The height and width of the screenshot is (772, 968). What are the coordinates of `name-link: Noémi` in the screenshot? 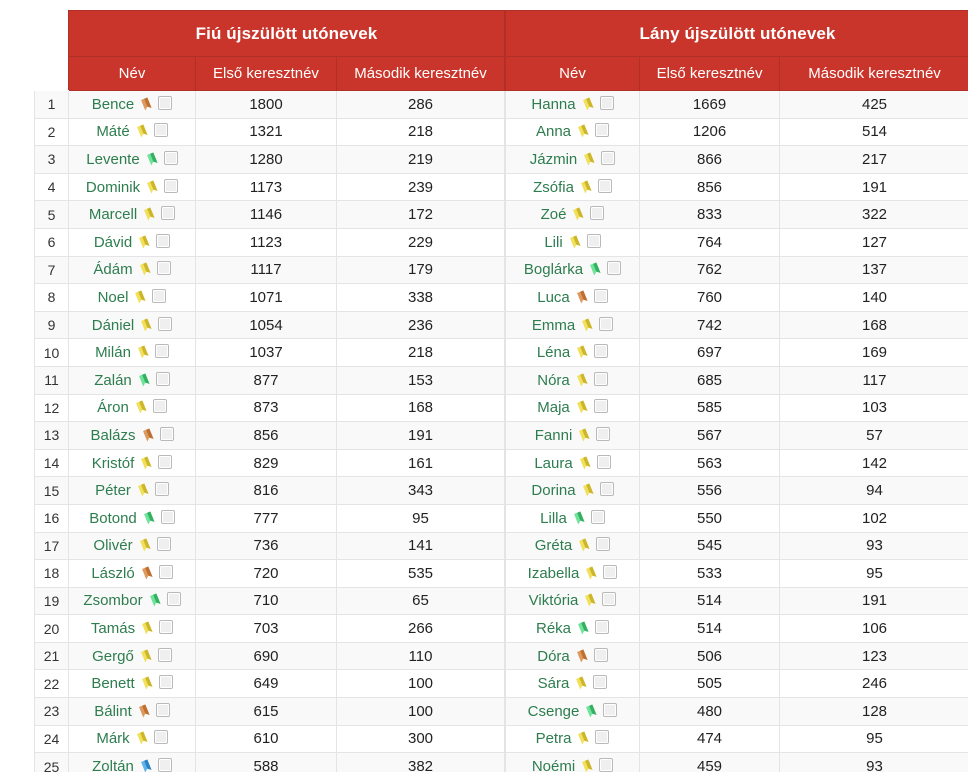 It's located at (553, 765).